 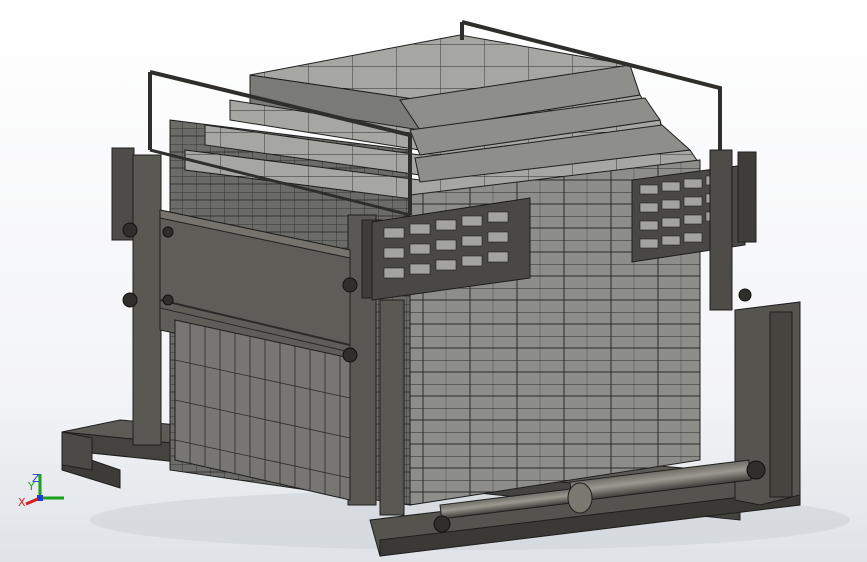 What do you see at coordinates (755, 327) in the screenshot?
I see `right-frame-posts` at bounding box center [755, 327].